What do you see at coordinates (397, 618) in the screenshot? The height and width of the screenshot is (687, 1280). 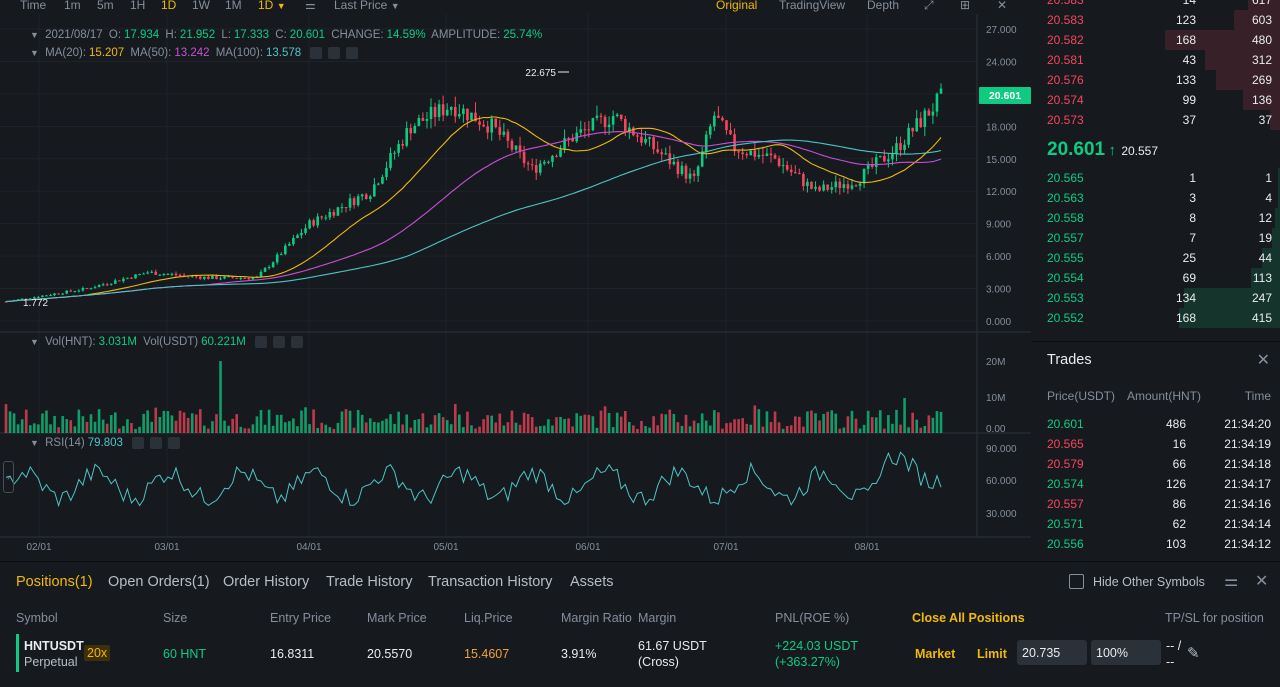 I see `col-mark-price: Mark Price` at bounding box center [397, 618].